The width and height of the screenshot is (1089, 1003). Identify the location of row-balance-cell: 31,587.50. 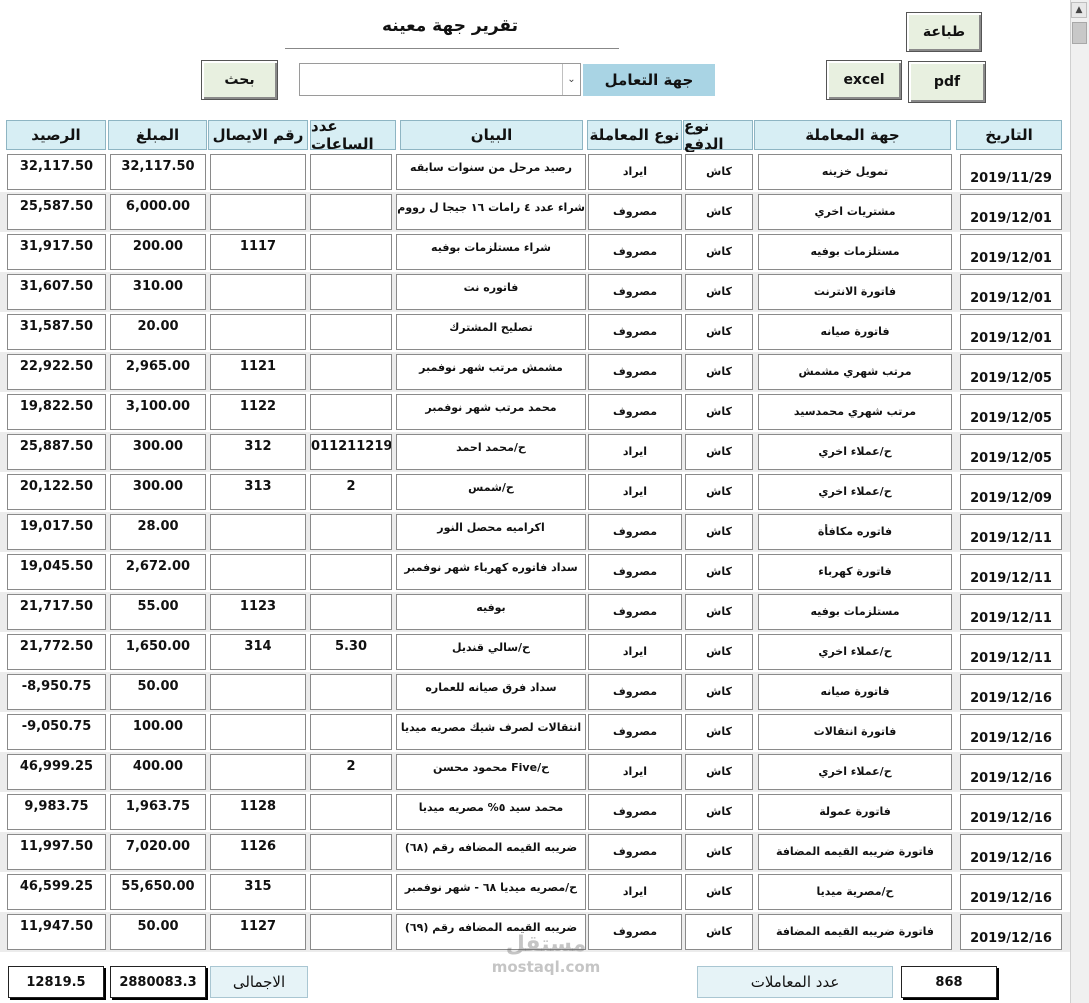
(56, 332).